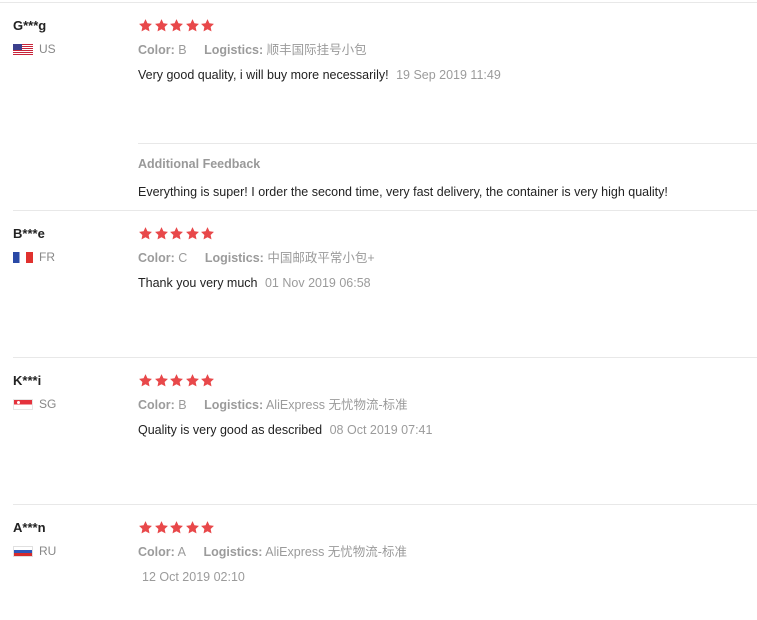 This screenshot has width=757, height=620. What do you see at coordinates (378, 2) in the screenshot?
I see `top-divider` at bounding box center [378, 2].